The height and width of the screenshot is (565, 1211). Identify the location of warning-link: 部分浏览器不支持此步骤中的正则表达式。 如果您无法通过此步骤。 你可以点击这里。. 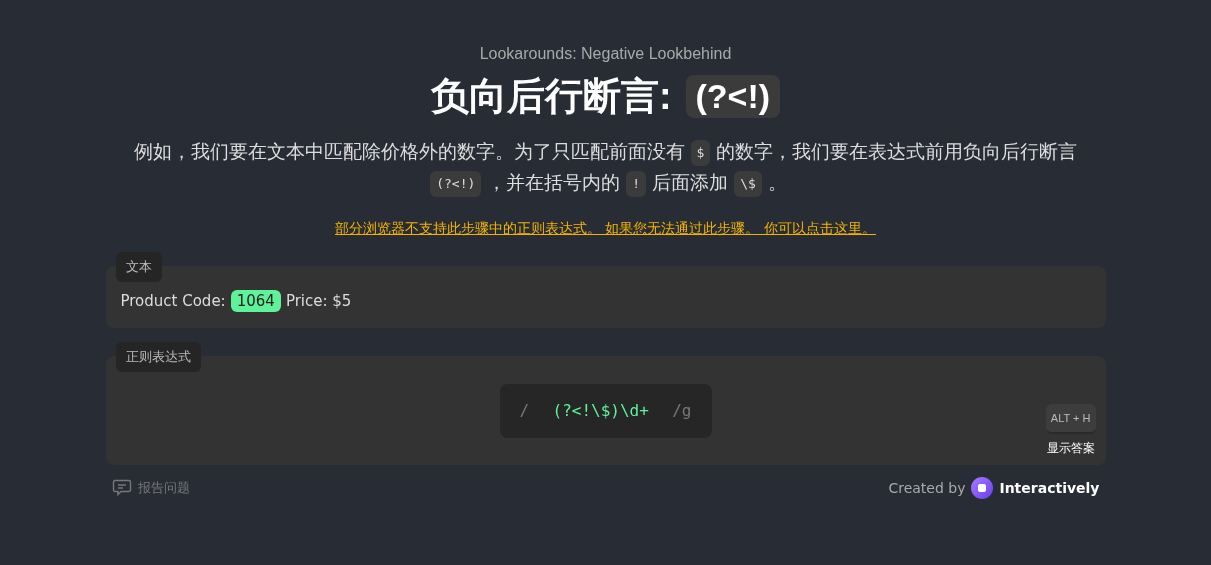
(605, 228).